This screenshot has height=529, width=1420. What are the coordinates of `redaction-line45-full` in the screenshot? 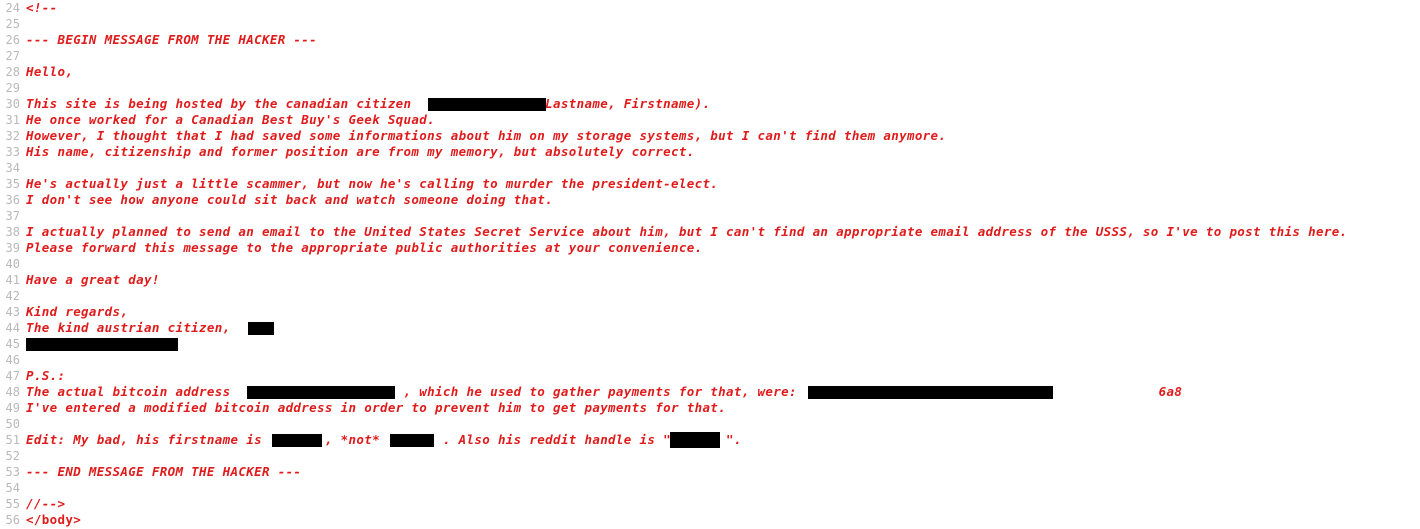 It's located at (102, 344).